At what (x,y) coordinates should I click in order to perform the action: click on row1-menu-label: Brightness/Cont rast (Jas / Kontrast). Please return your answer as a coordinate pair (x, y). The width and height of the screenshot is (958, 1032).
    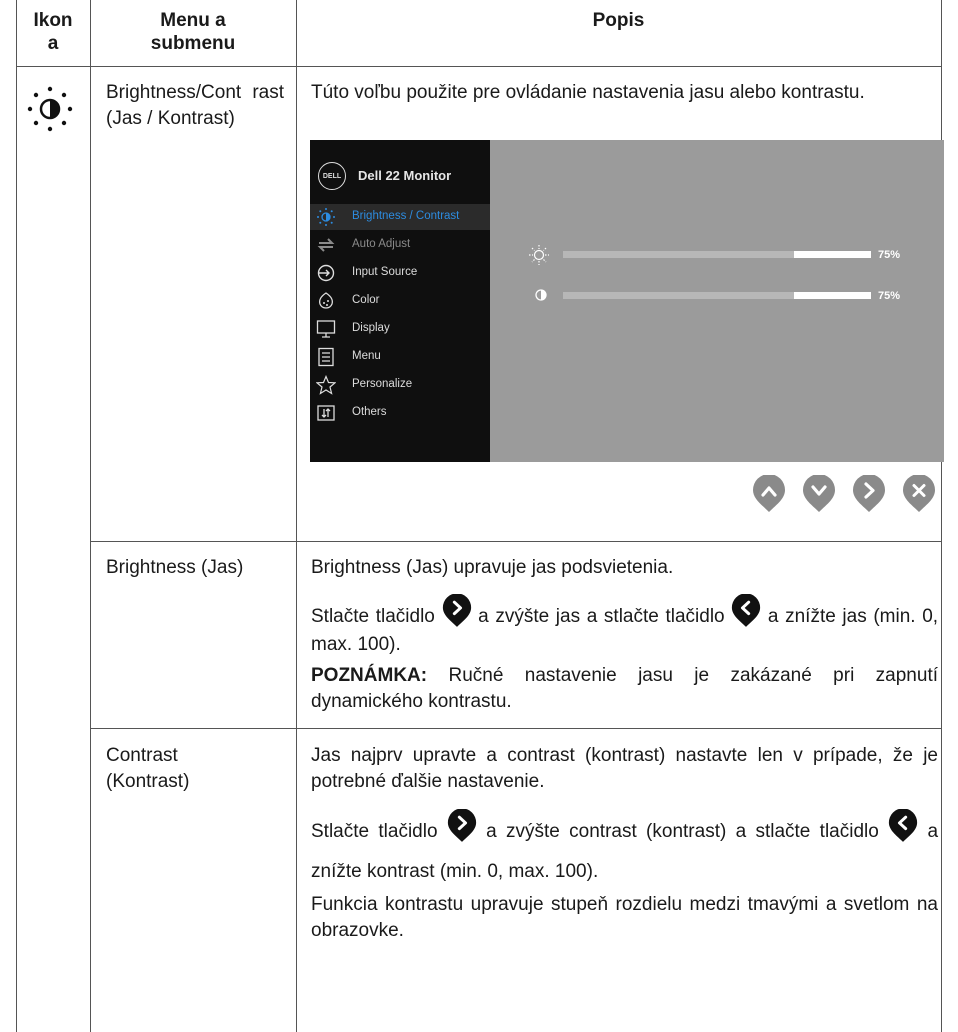
    Looking at the image, I should click on (195, 105).